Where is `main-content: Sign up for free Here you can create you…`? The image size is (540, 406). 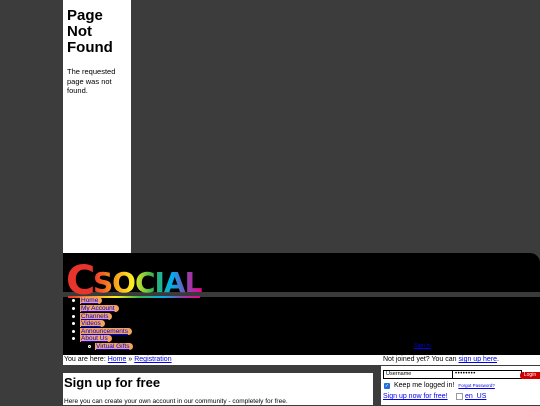 main-content: Sign up for free Here you can create you… is located at coordinates (218, 389).